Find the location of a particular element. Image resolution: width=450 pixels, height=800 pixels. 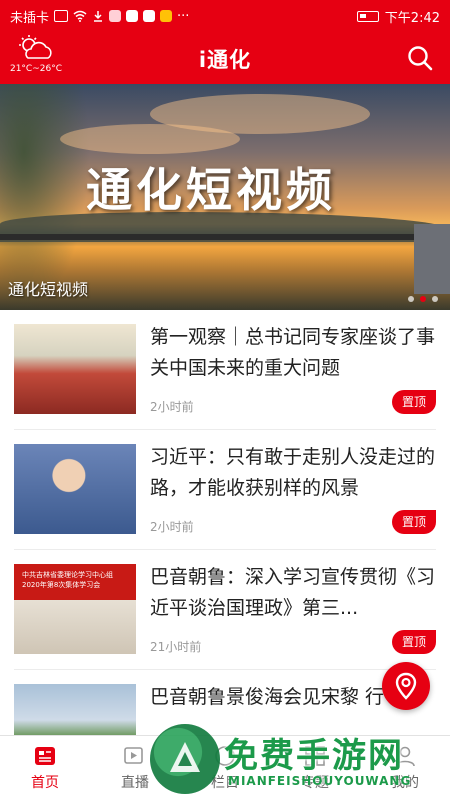

watermark-subtext: MIANFEISHOUYOUWANG is located at coordinates (320, 781).